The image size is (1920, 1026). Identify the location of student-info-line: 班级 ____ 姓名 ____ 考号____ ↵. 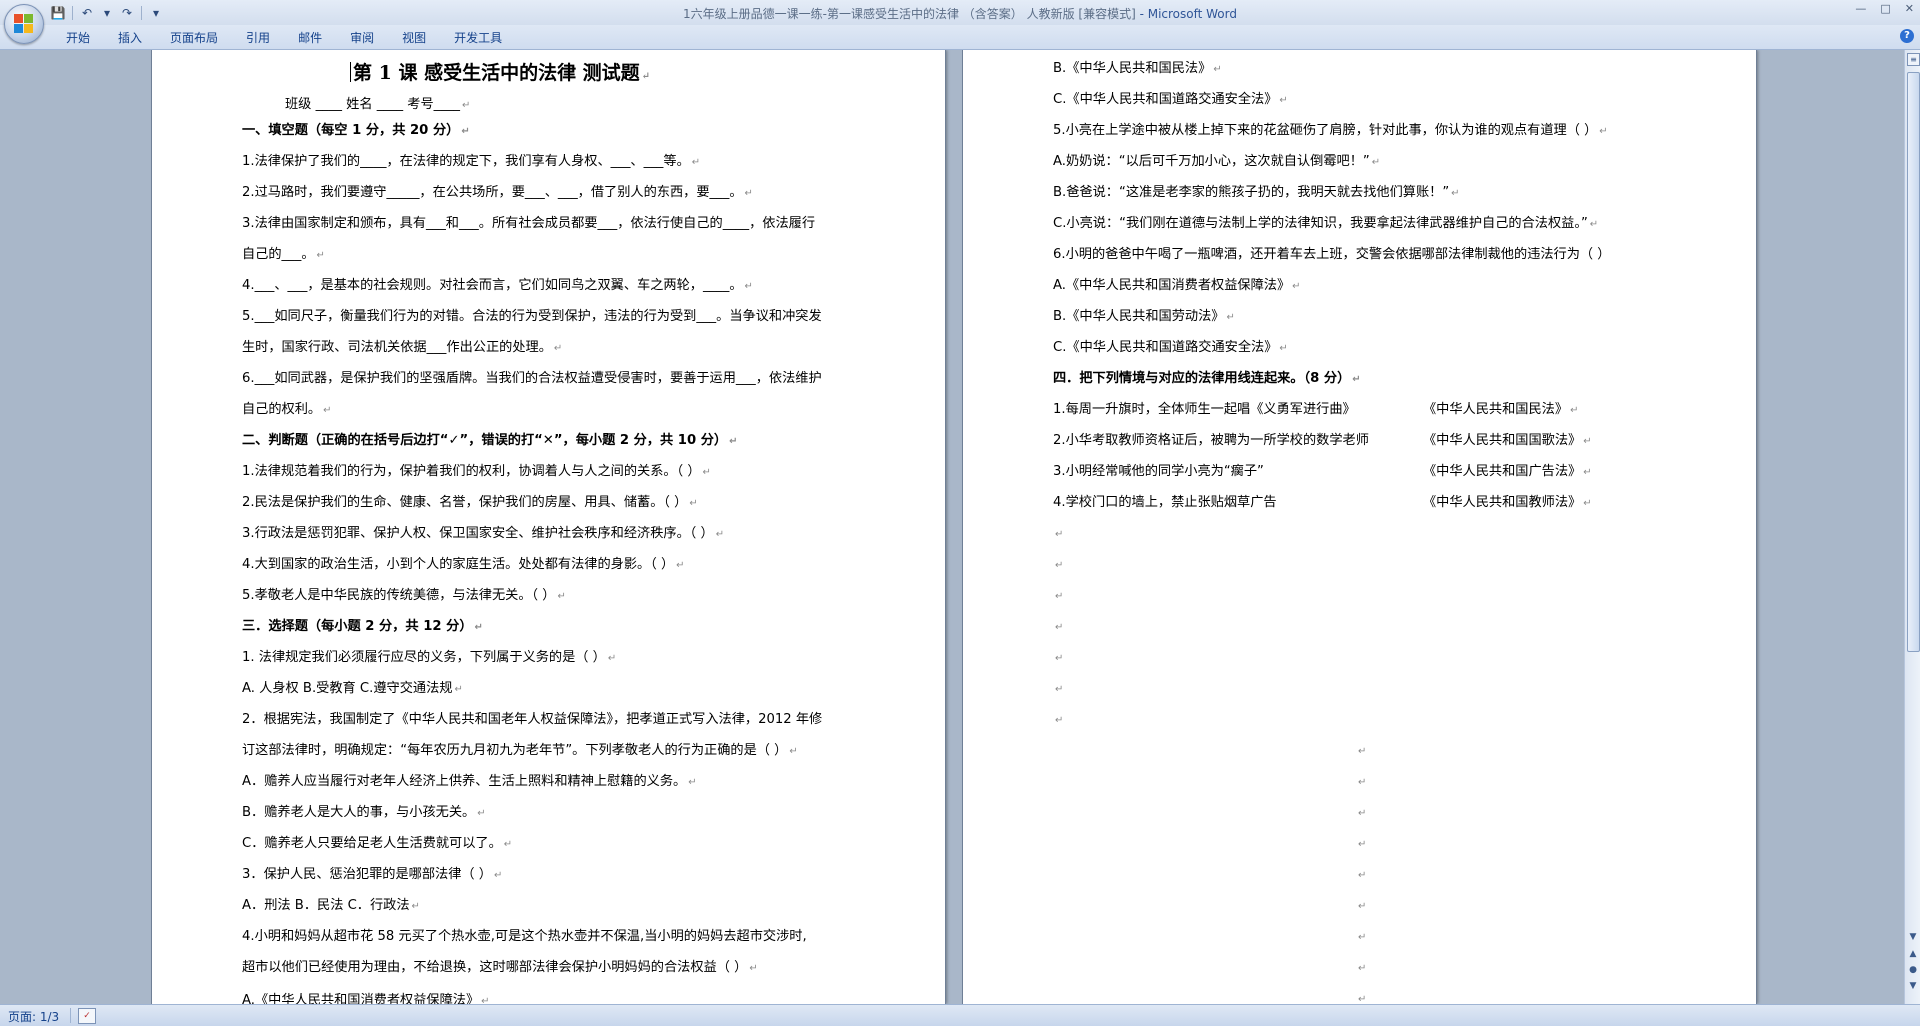
(378, 104).